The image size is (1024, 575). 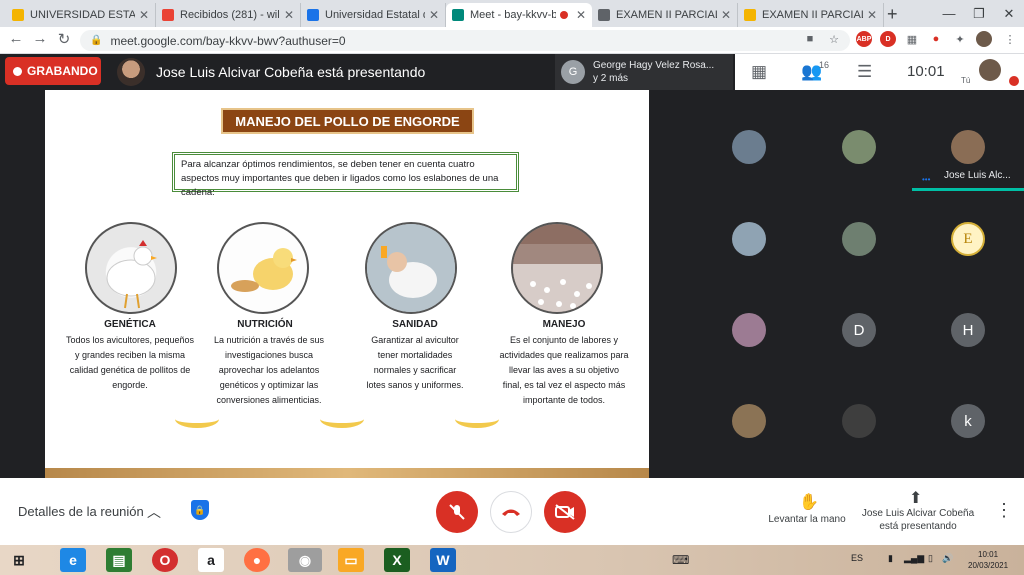 I want to click on profile-avatar, so click(x=984, y=39).